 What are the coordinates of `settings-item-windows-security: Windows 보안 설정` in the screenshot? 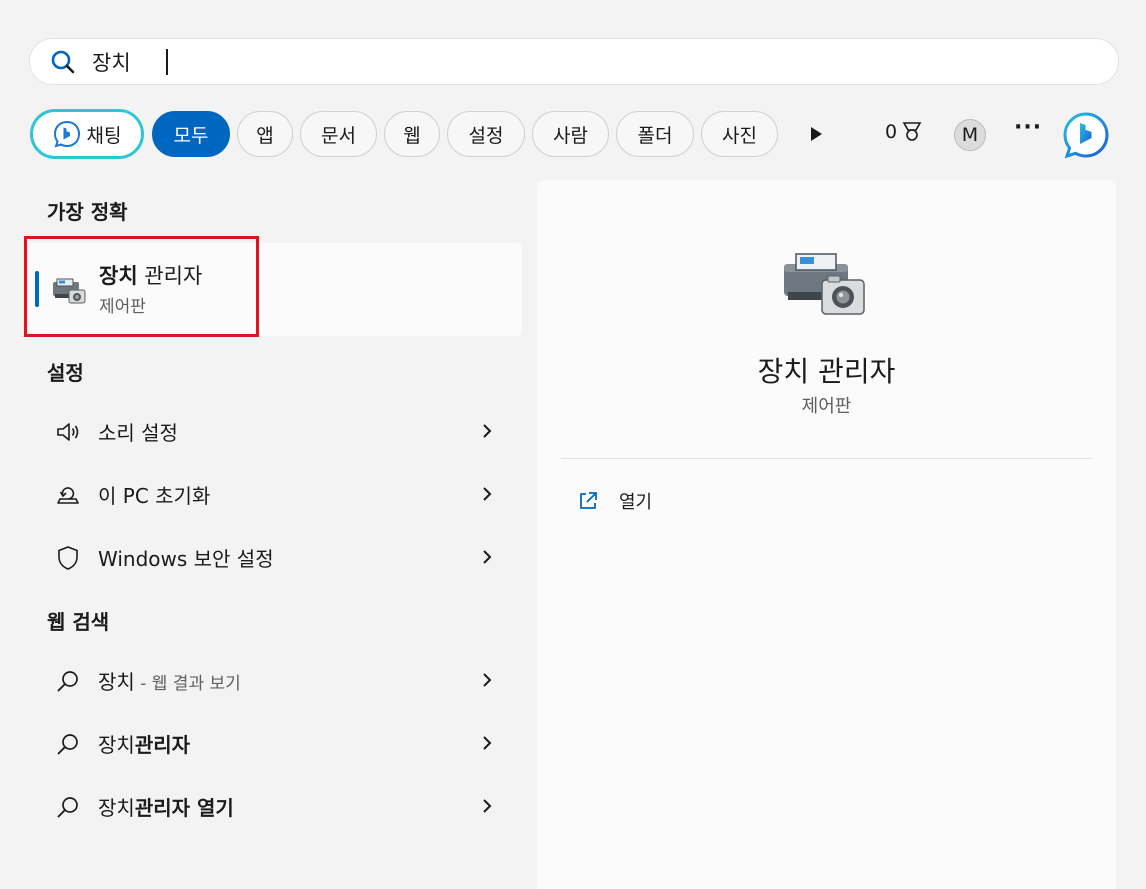 It's located at (275, 557).